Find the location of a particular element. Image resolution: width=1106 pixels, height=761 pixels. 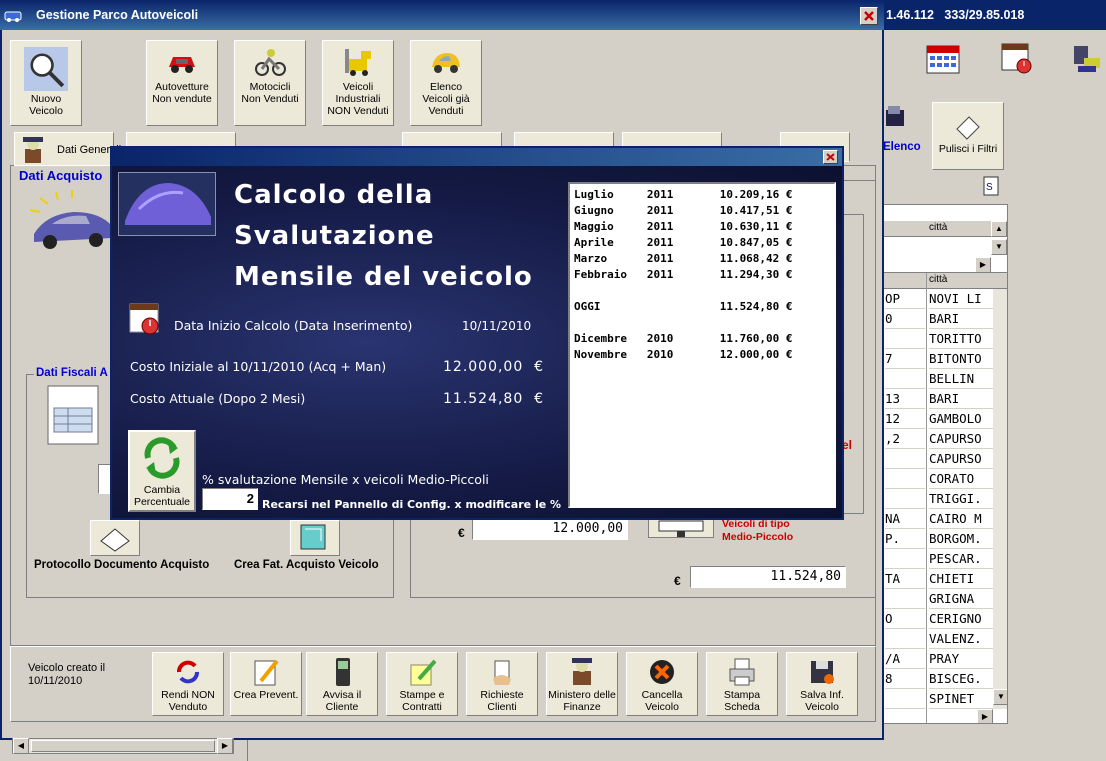

mark-unsold-button: Rendi NON Venduto is located at coordinates (188, 684).